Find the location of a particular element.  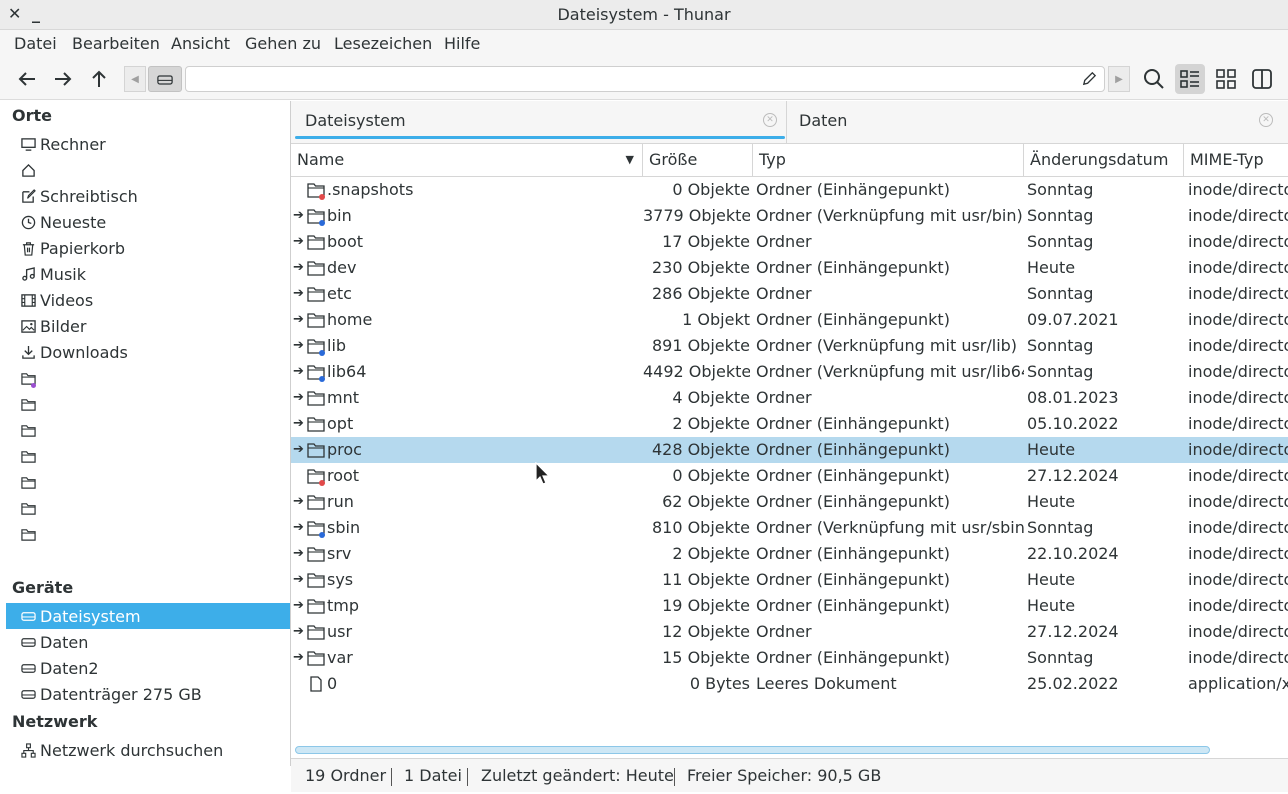

cell-date: Heute is located at coordinates (1051, 449).